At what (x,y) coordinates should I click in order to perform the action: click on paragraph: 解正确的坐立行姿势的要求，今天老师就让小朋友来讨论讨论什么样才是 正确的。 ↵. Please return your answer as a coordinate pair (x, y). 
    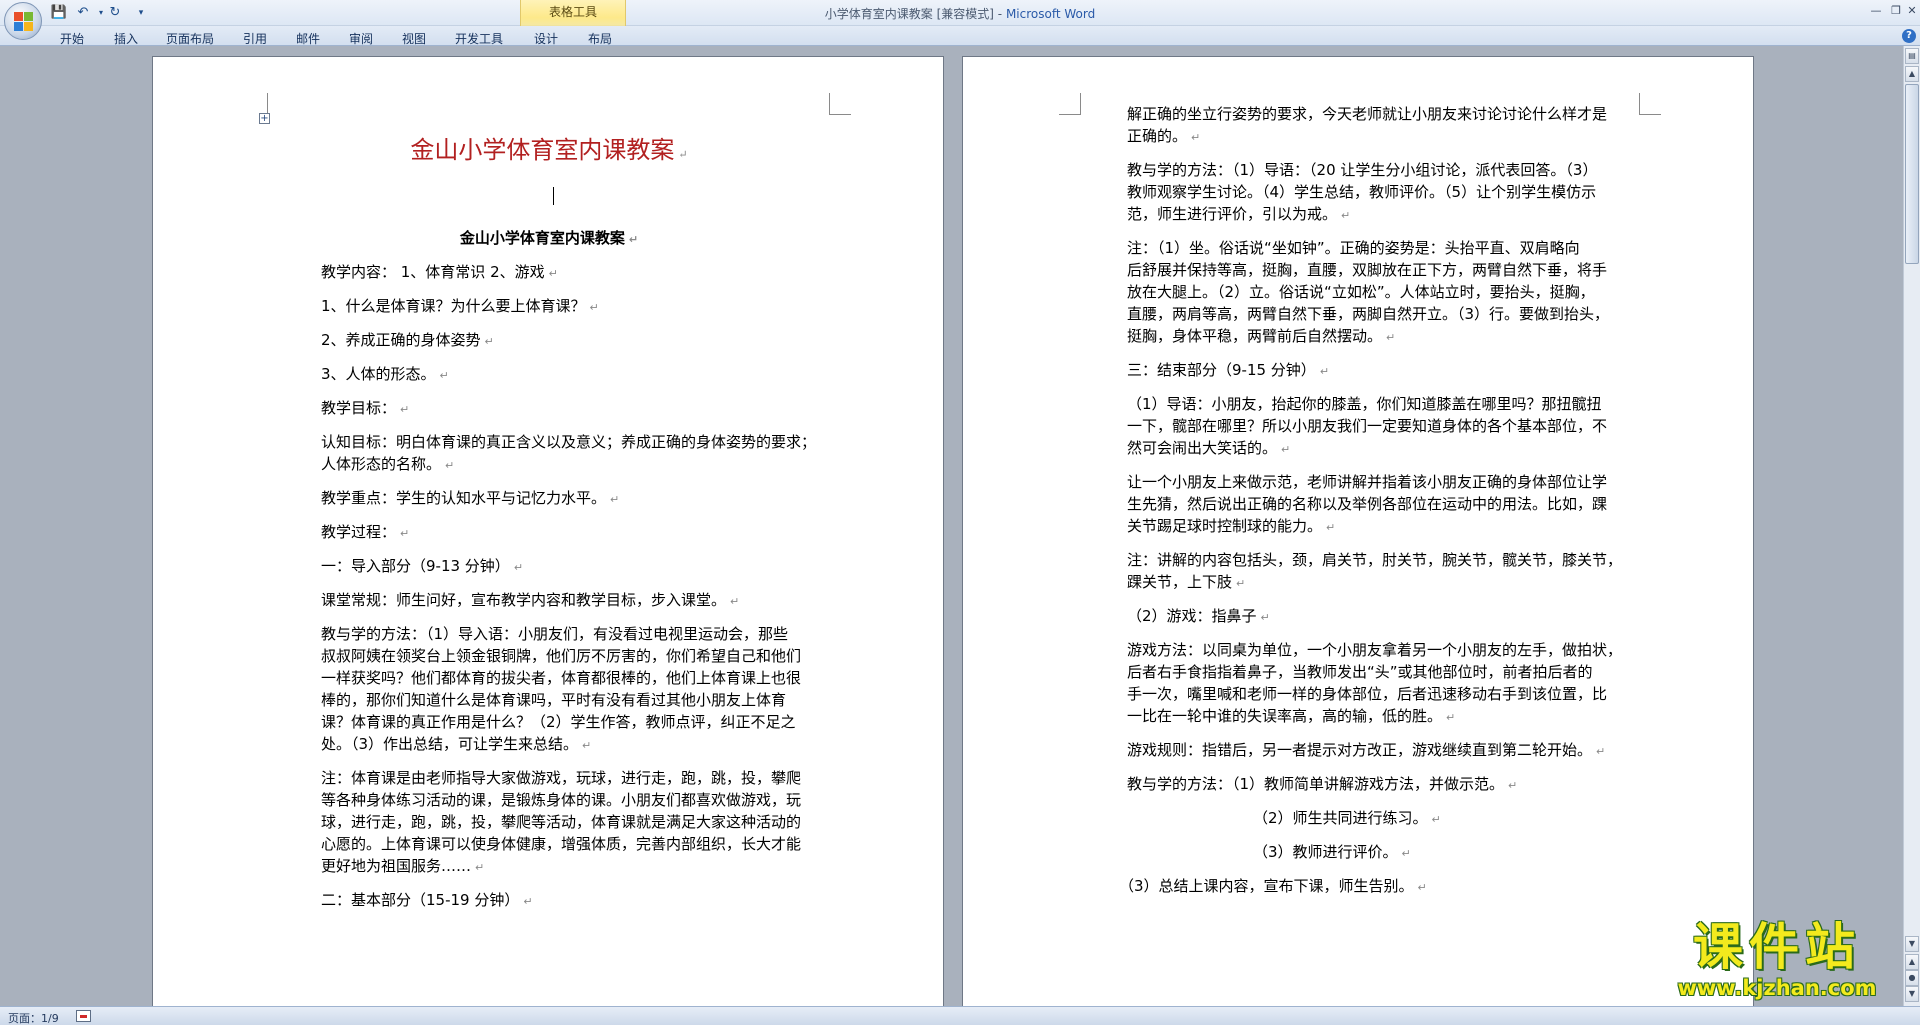
    Looking at the image, I should click on (1367, 126).